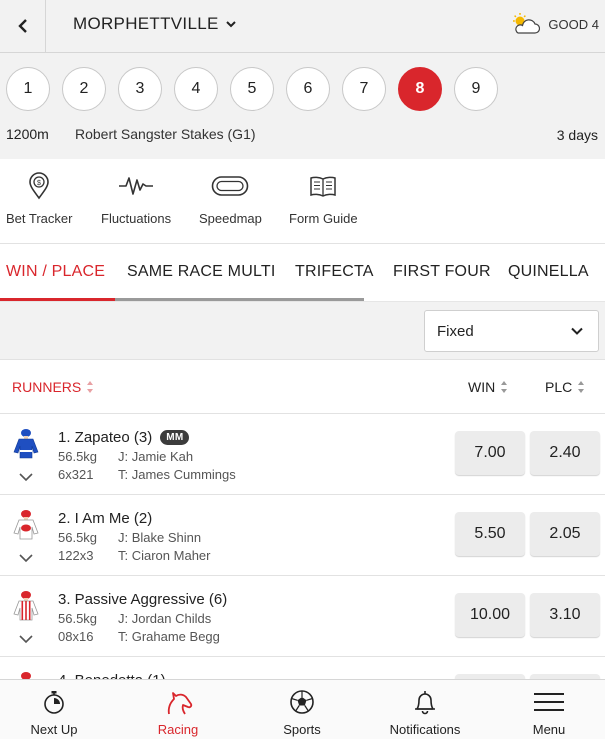  I want to click on tab-win-place: WIN / PLACE, so click(55, 272).